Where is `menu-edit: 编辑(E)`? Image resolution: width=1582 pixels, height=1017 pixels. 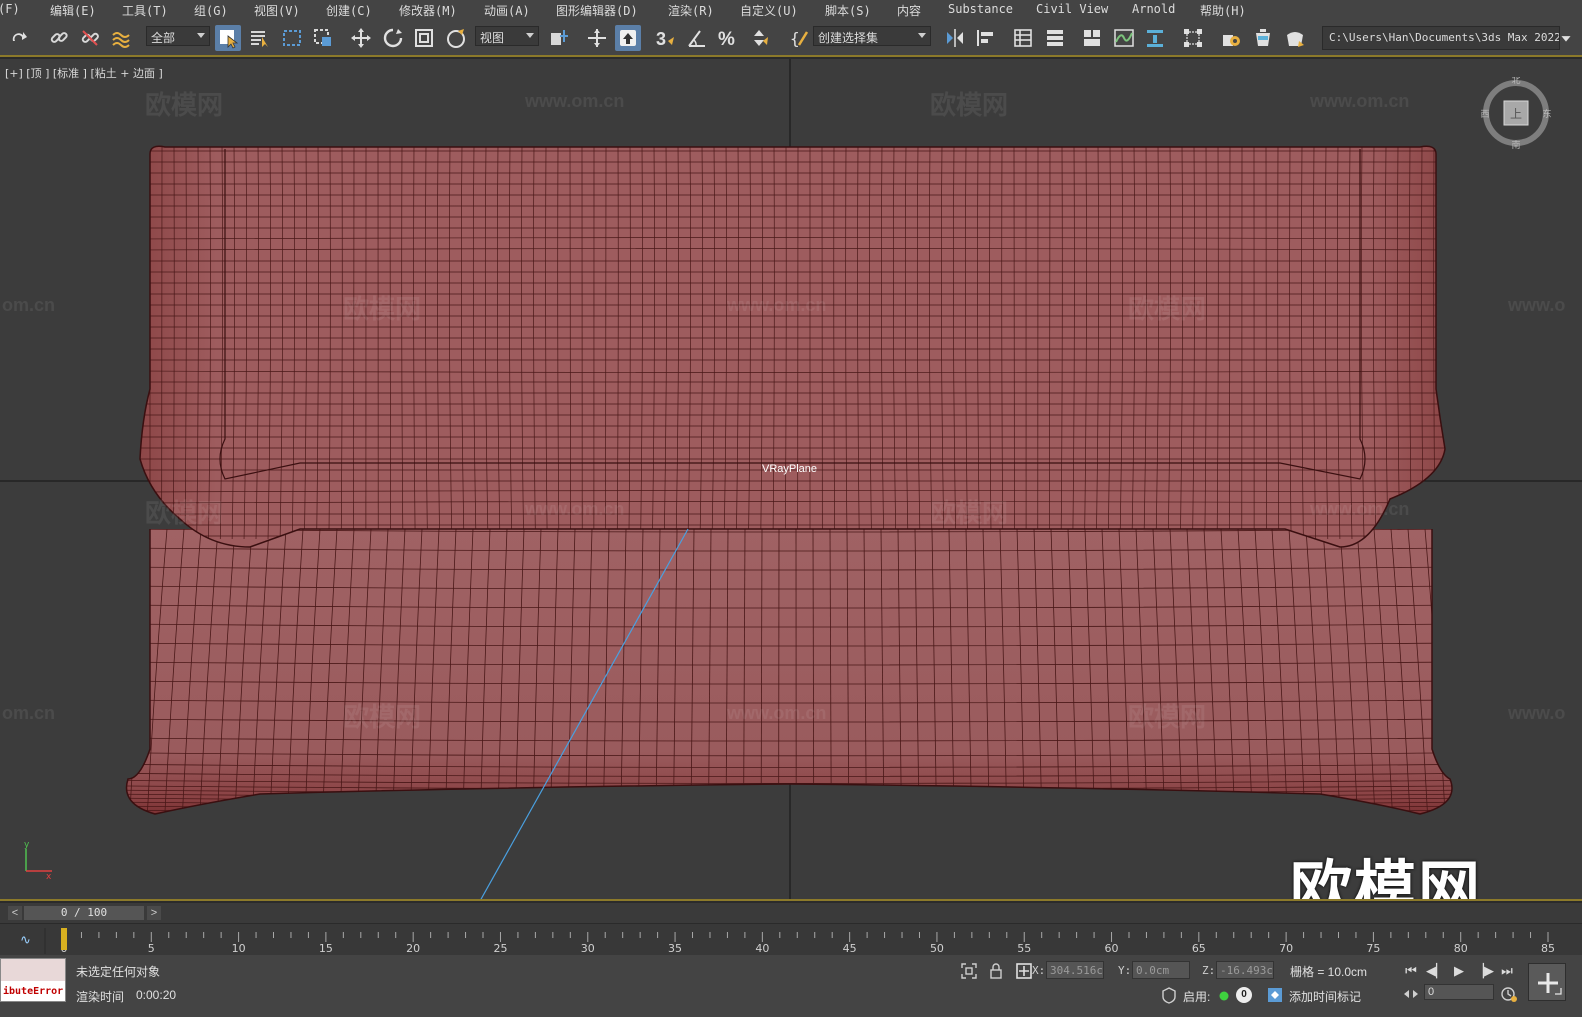 menu-edit: 编辑(E) is located at coordinates (73, 10).